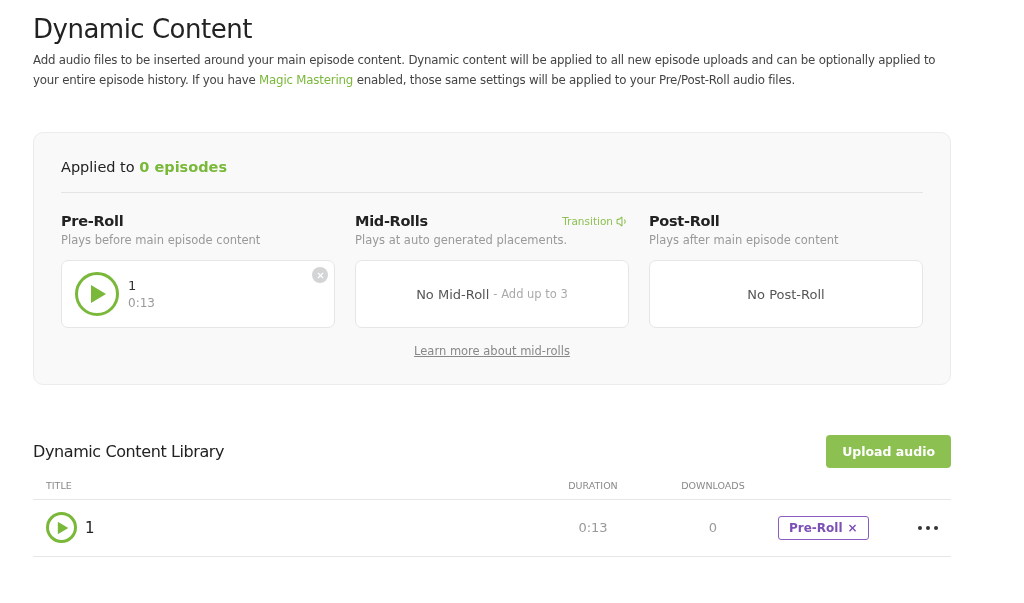 The width and height of the screenshot is (1024, 603). What do you see at coordinates (593, 527) in the screenshot?
I see `duration-cell-text: 0:13` at bounding box center [593, 527].